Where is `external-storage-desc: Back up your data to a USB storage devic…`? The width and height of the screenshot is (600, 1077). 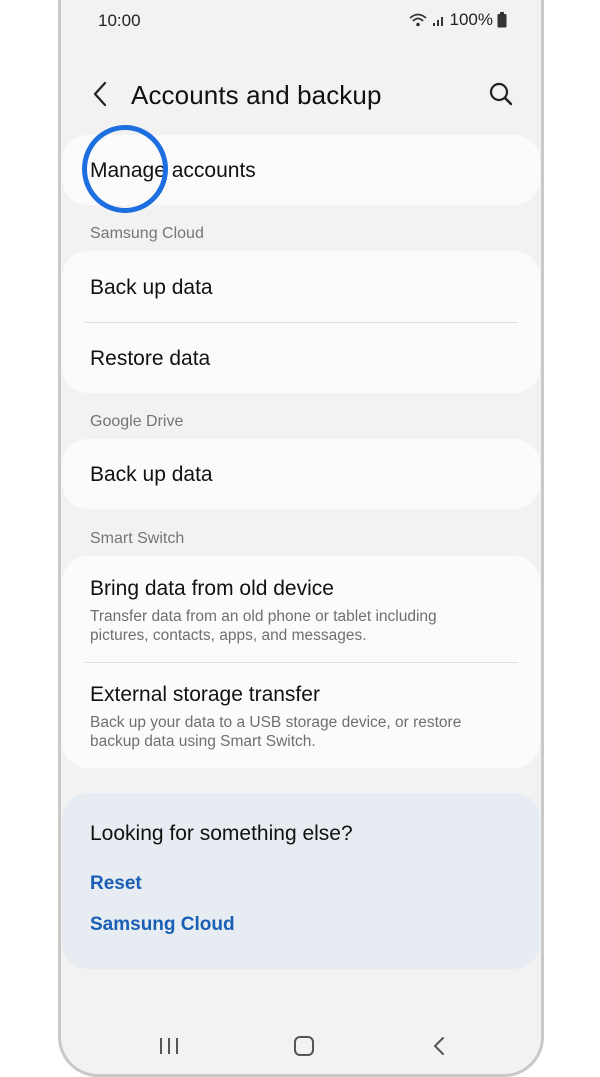 external-storage-desc: Back up your data to a USB storage devic… is located at coordinates (305, 732).